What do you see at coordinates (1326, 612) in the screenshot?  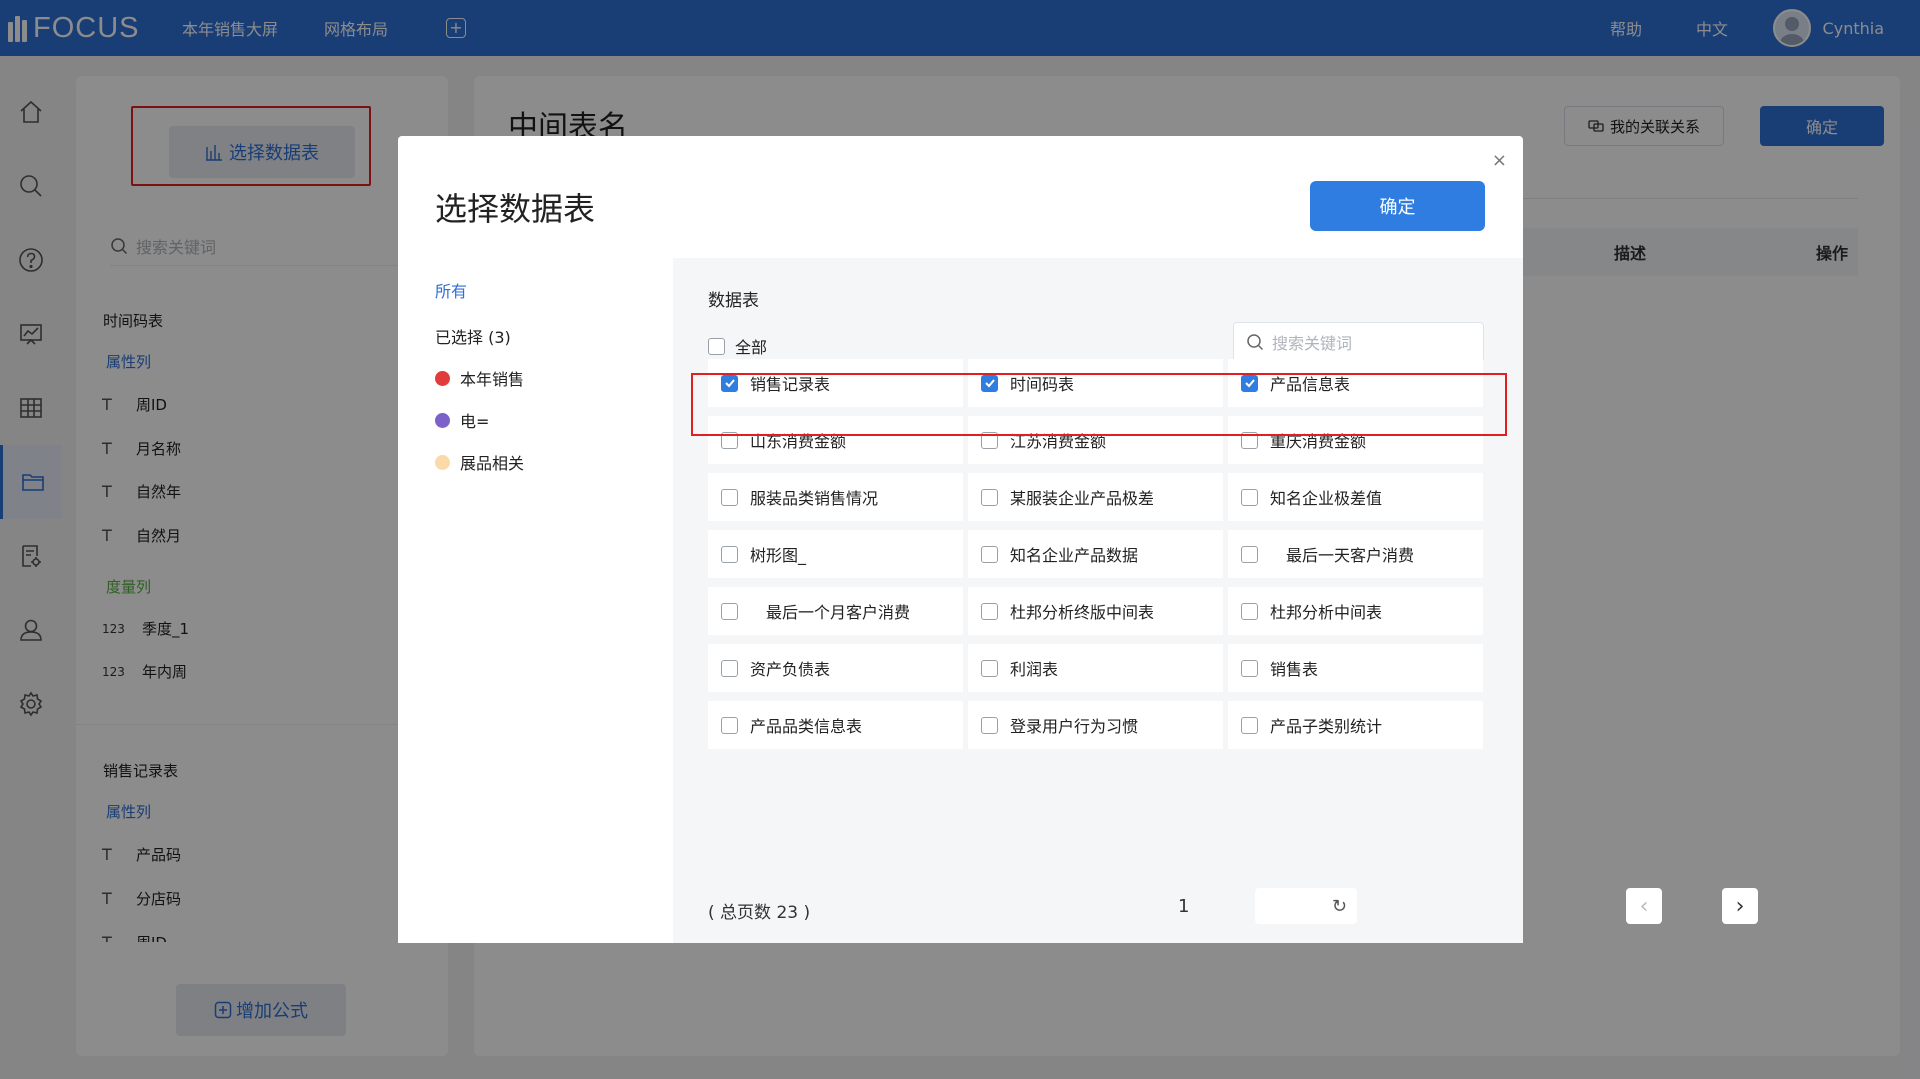 I see `table-option-label: 杜邦分析中间表` at bounding box center [1326, 612].